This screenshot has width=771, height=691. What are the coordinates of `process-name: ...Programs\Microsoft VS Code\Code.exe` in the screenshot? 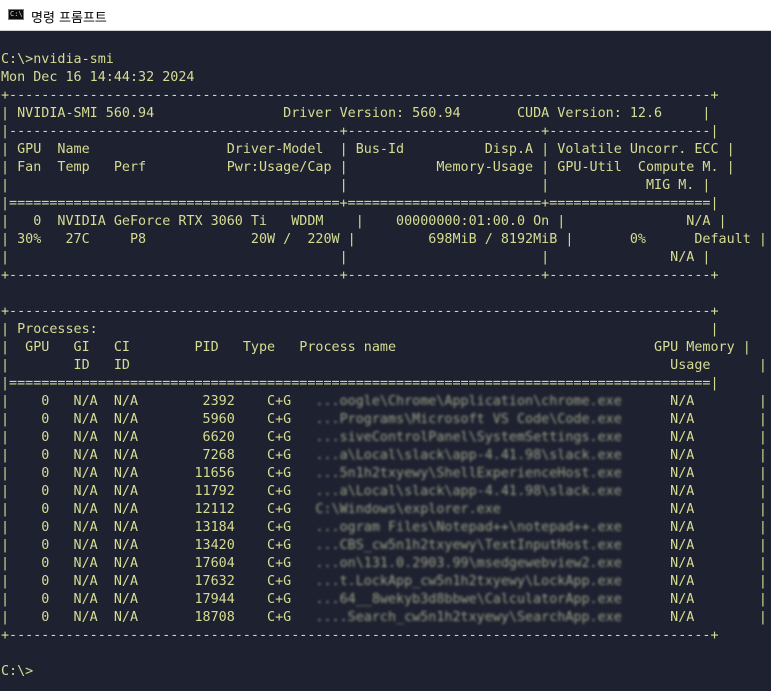 It's located at (476, 419).